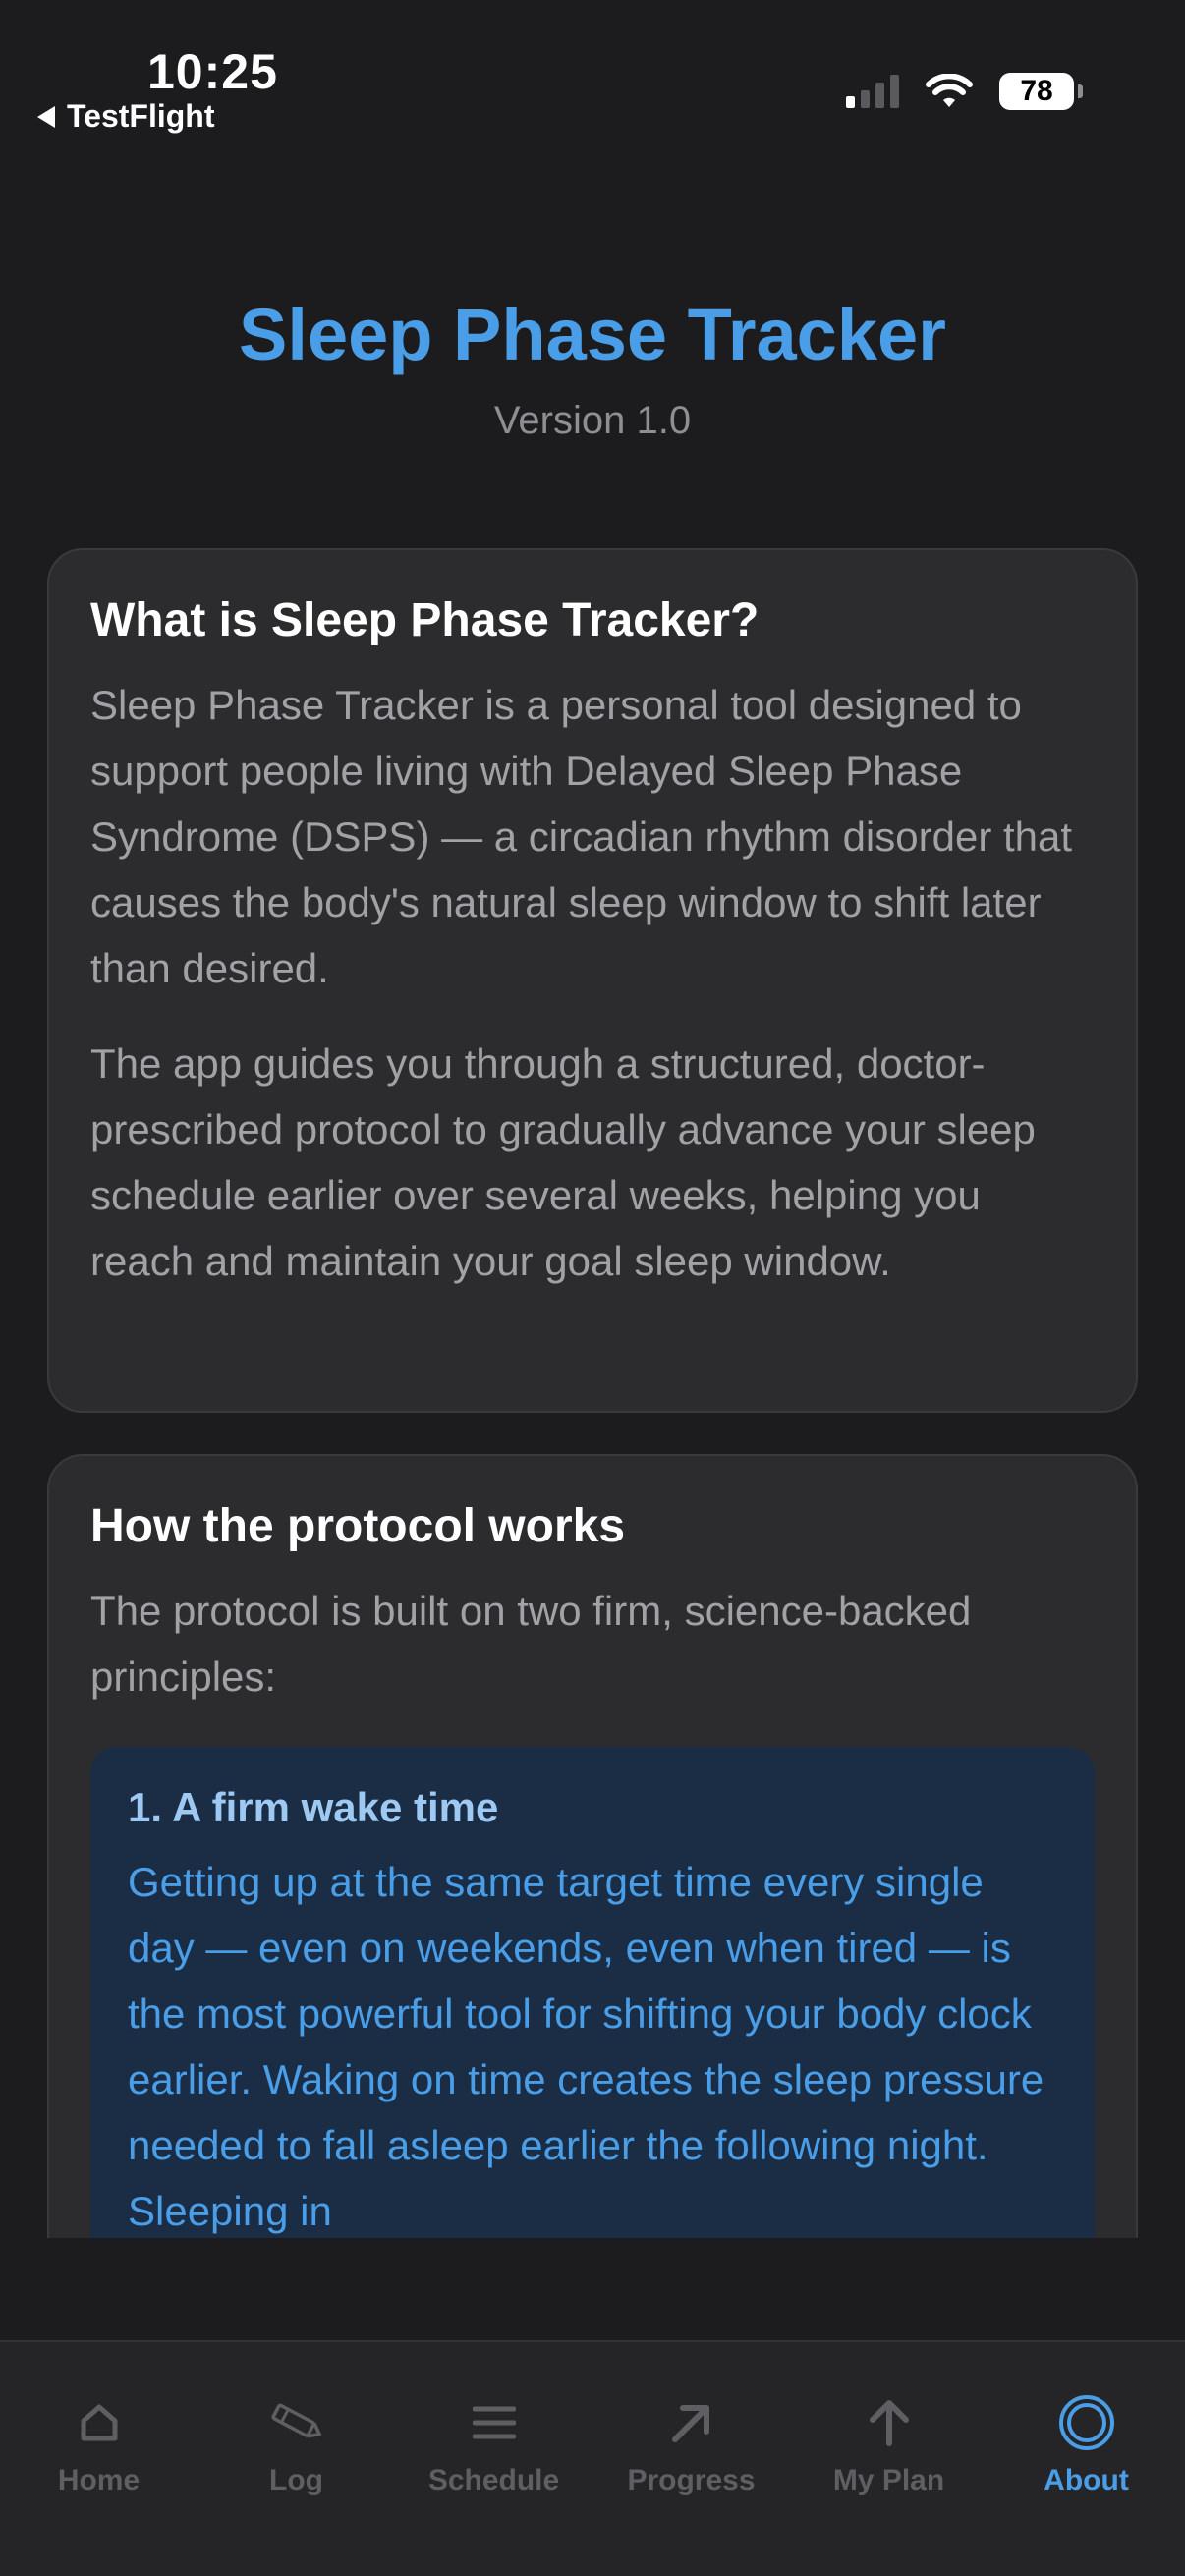 The image size is (1185, 2576). What do you see at coordinates (889, 2459) in the screenshot?
I see `tab-my-plan: My Plan` at bounding box center [889, 2459].